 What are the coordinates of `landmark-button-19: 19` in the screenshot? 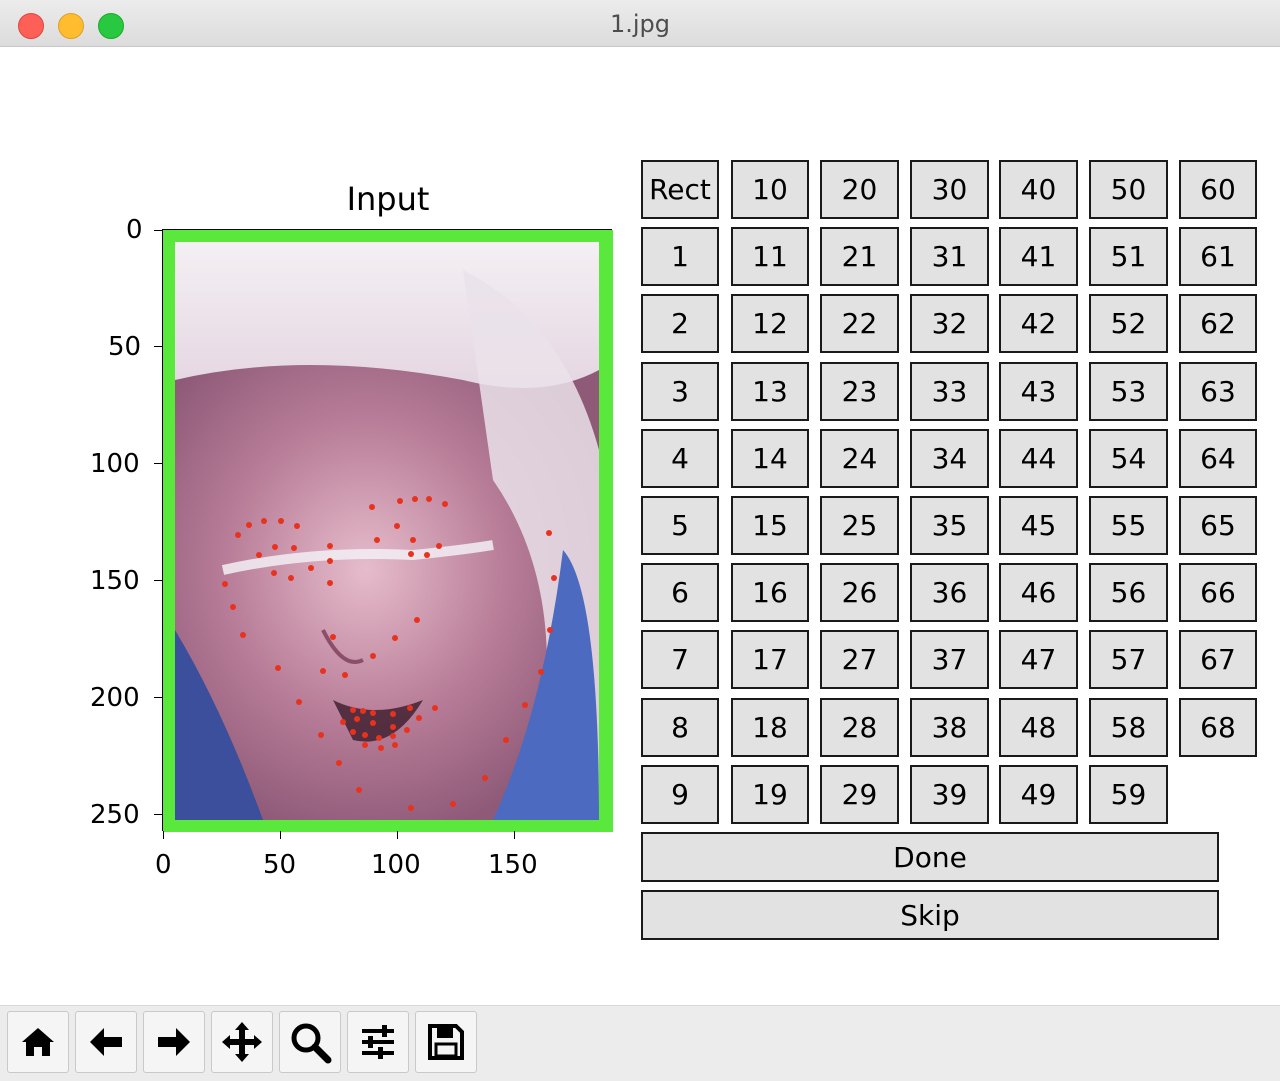 It's located at (770, 794).